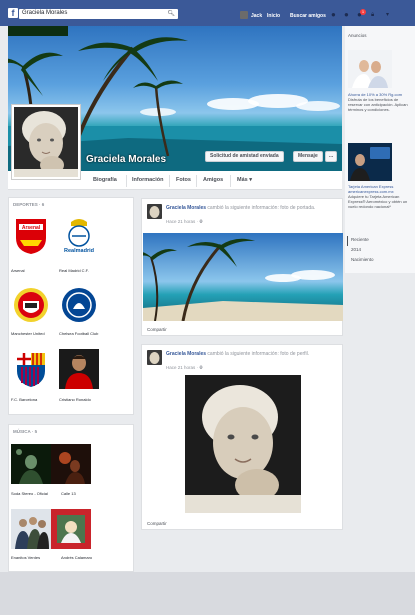 This screenshot has width=415, height=615. What do you see at coordinates (80, 333) in the screenshot?
I see `sport-label-chelsea: Chelsea Football Club` at bounding box center [80, 333].